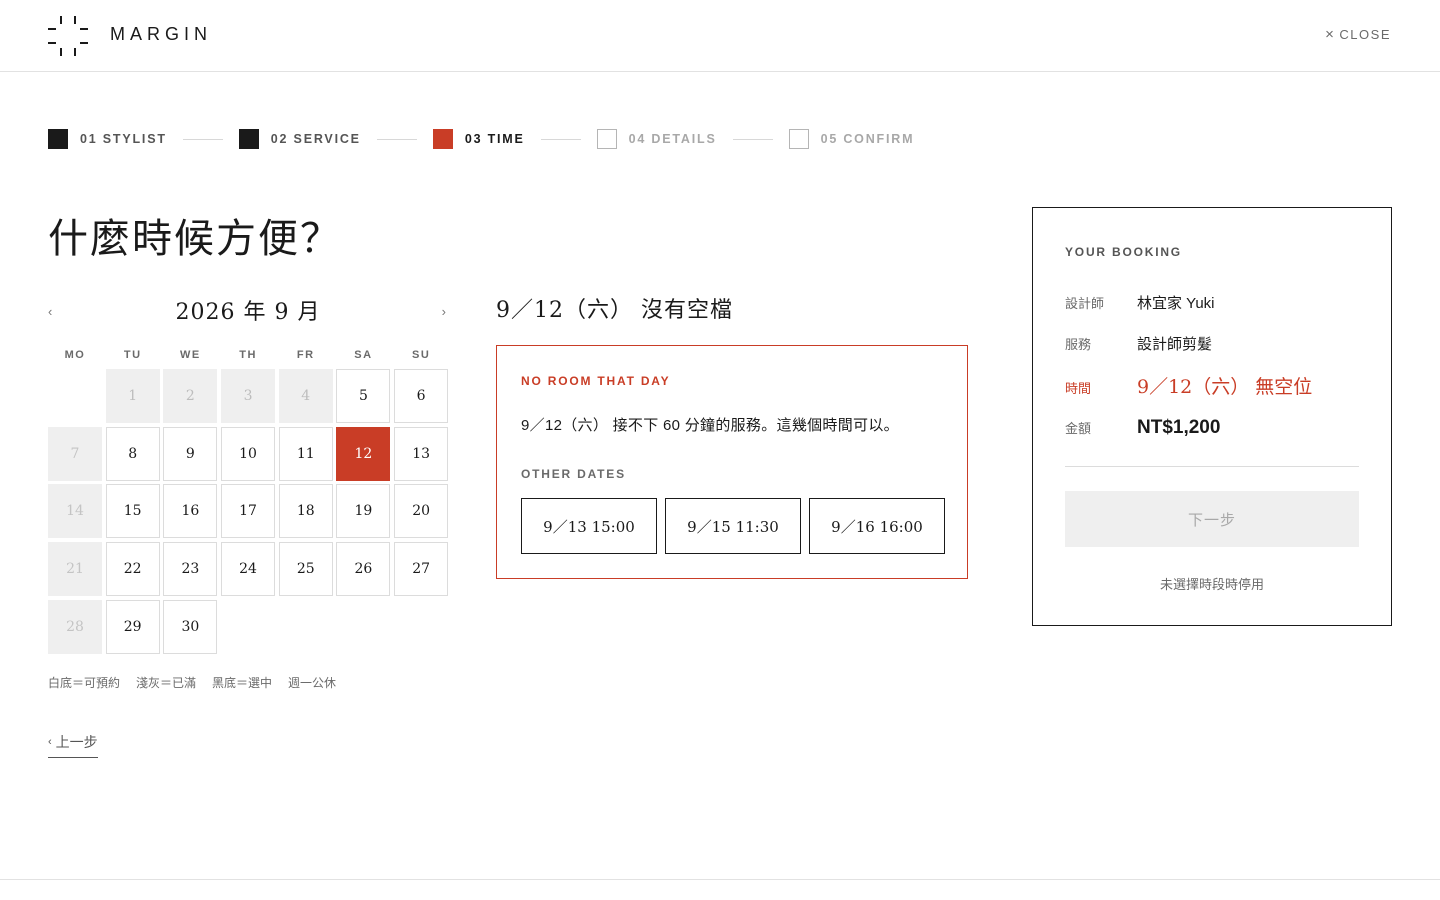  I want to click on weekday-label: TH, so click(248, 355).